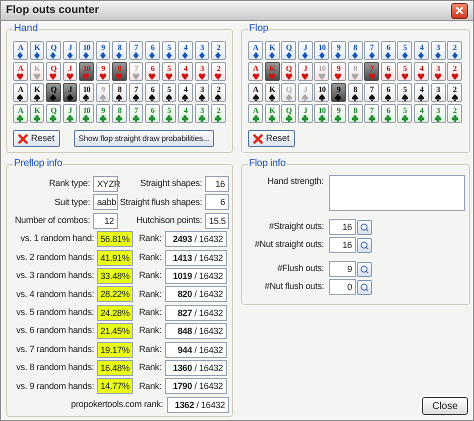 The width and height of the screenshot is (474, 421). What do you see at coordinates (459, 10) in the screenshot?
I see `close-button` at bounding box center [459, 10].